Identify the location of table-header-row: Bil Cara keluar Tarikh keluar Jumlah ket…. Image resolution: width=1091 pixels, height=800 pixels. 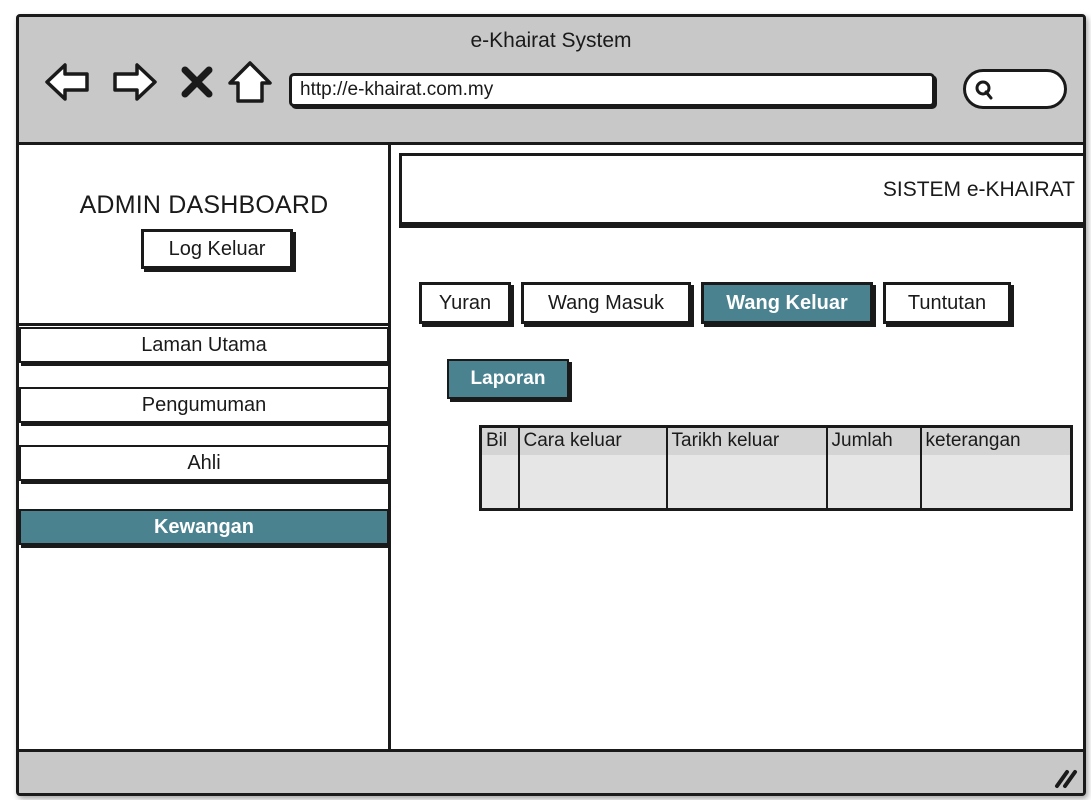
(776, 440).